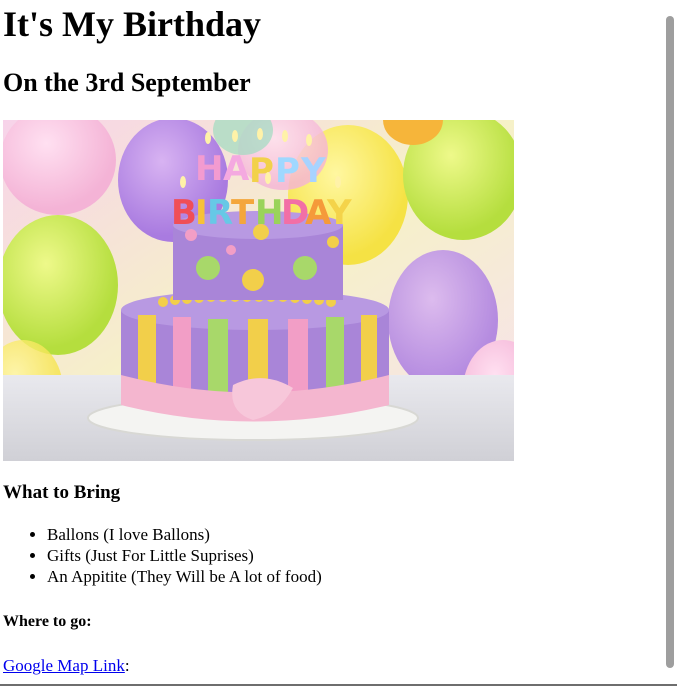 The image size is (677, 686). What do you see at coordinates (127, 665) in the screenshot?
I see `map-link-suffix: :` at bounding box center [127, 665].